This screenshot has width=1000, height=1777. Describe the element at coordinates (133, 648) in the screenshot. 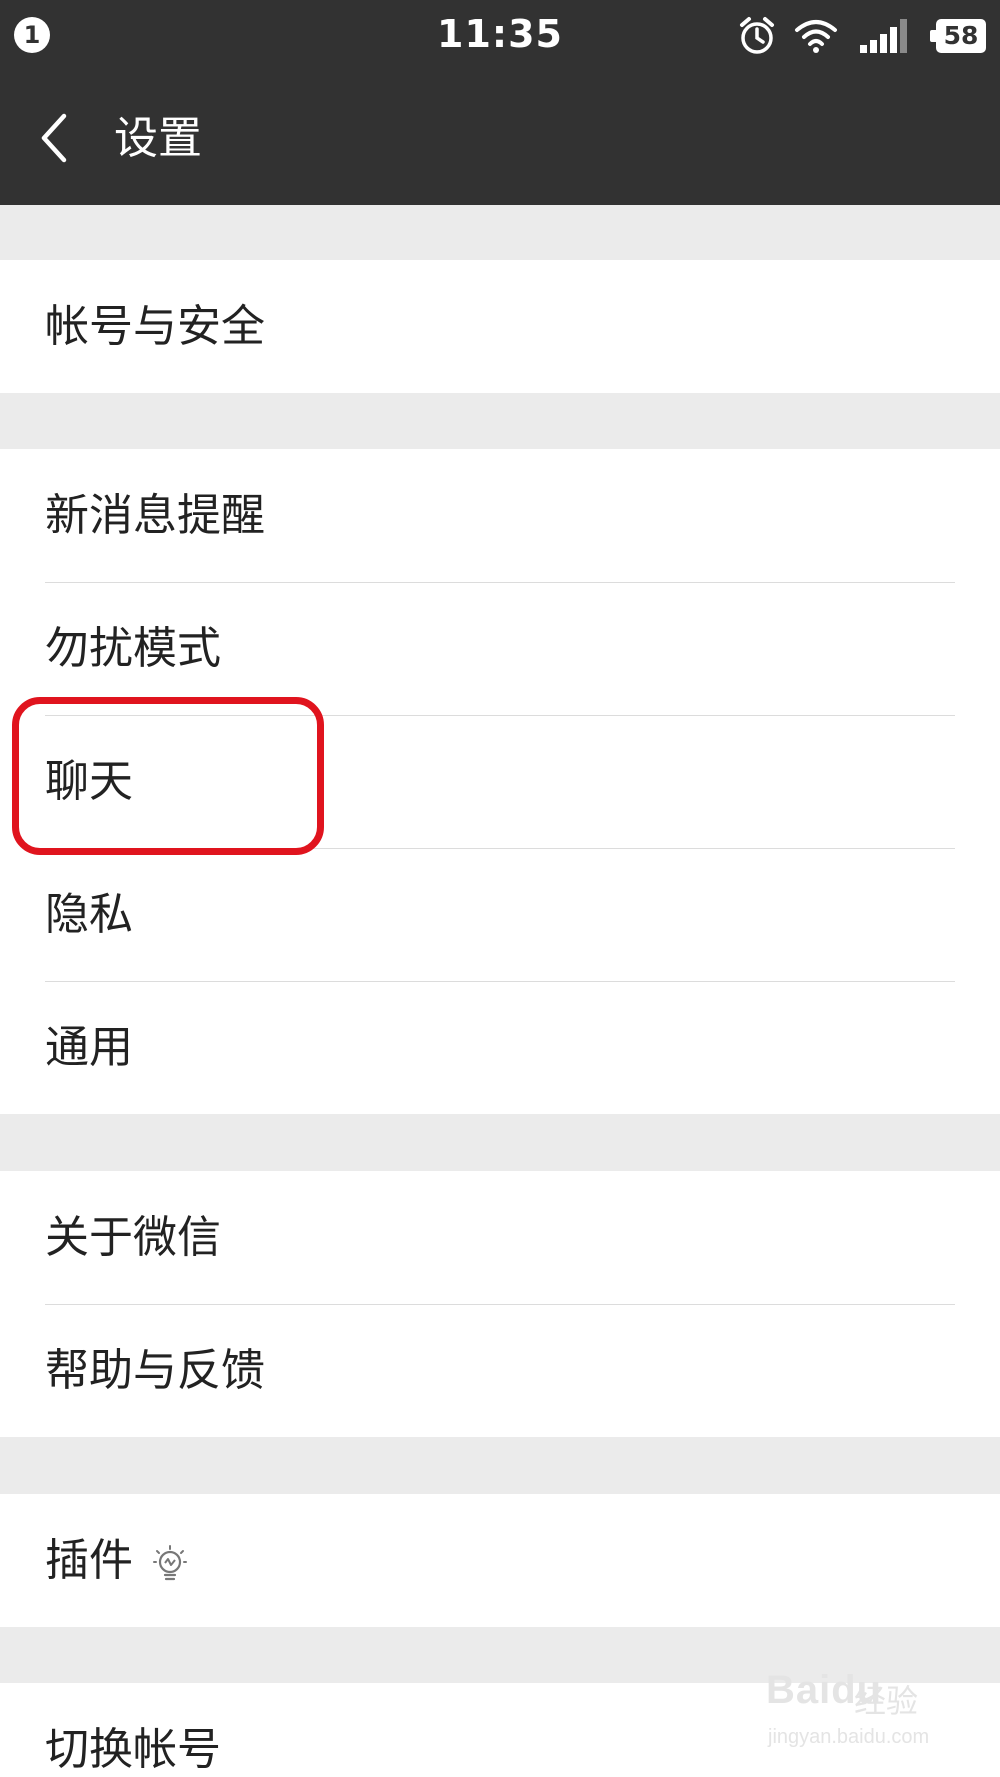

I see `settings-item-label: 勿扰模式` at that location.